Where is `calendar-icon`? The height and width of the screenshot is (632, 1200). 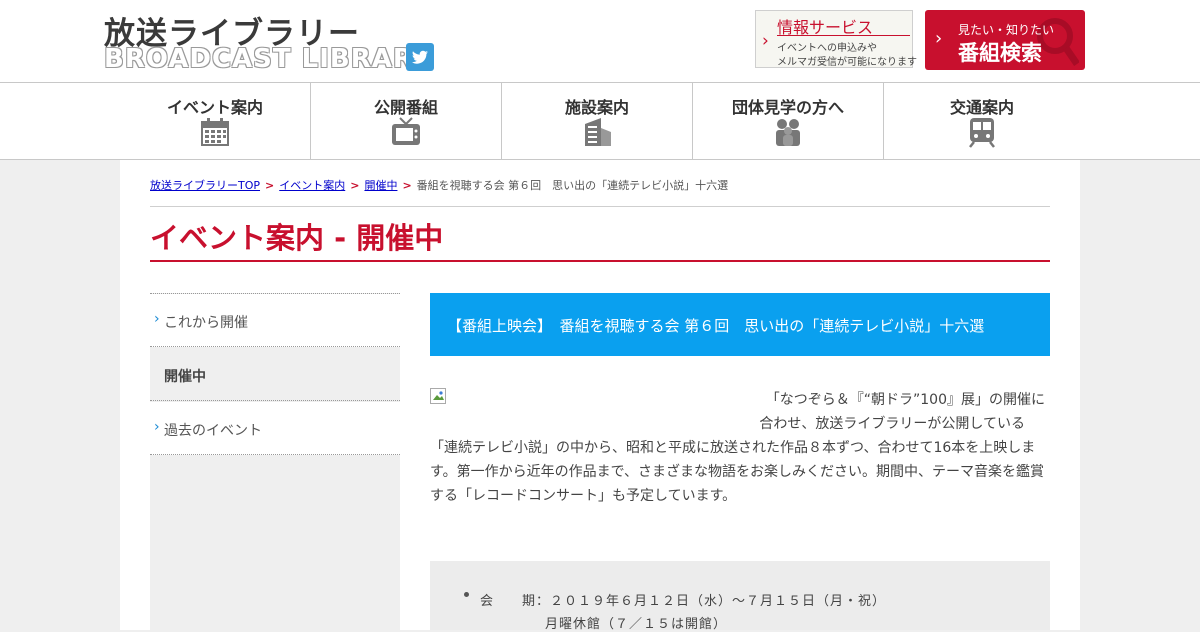
calendar-icon is located at coordinates (215, 132).